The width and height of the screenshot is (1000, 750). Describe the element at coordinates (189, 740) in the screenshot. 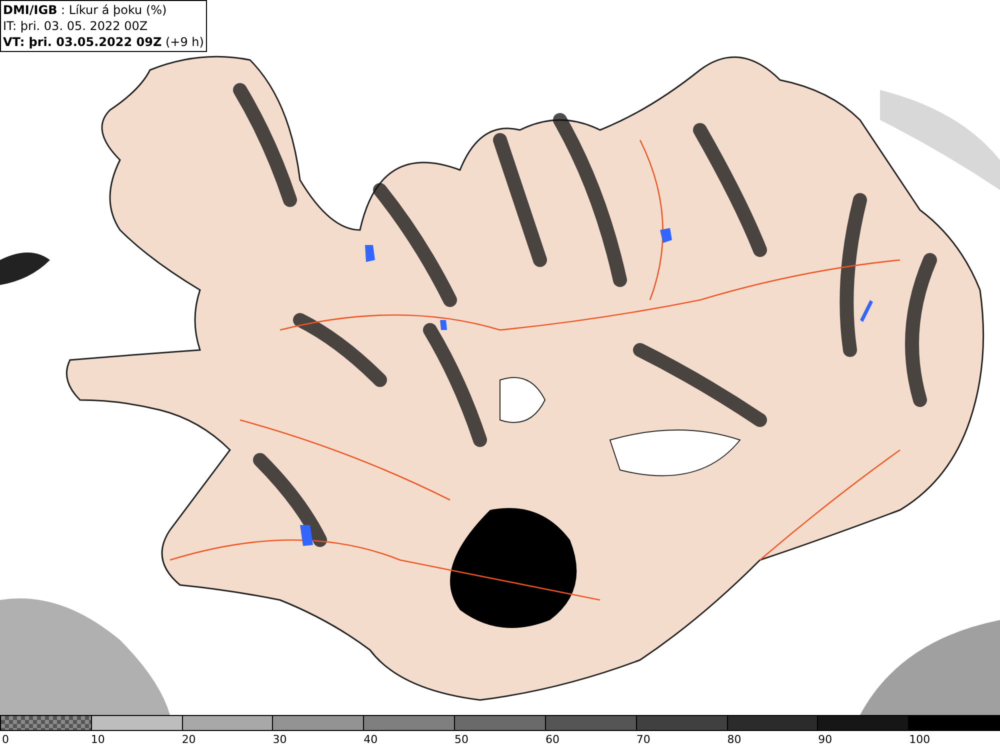

I see `scale-tick-label: 20` at that location.